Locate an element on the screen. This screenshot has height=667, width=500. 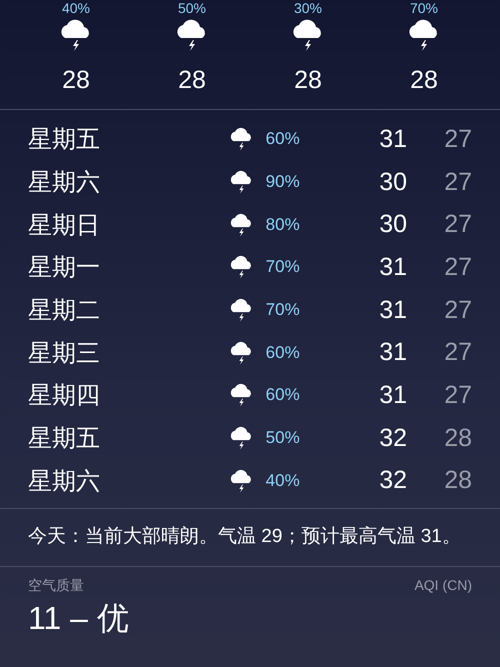
weekday: 星期日 is located at coordinates (64, 225).